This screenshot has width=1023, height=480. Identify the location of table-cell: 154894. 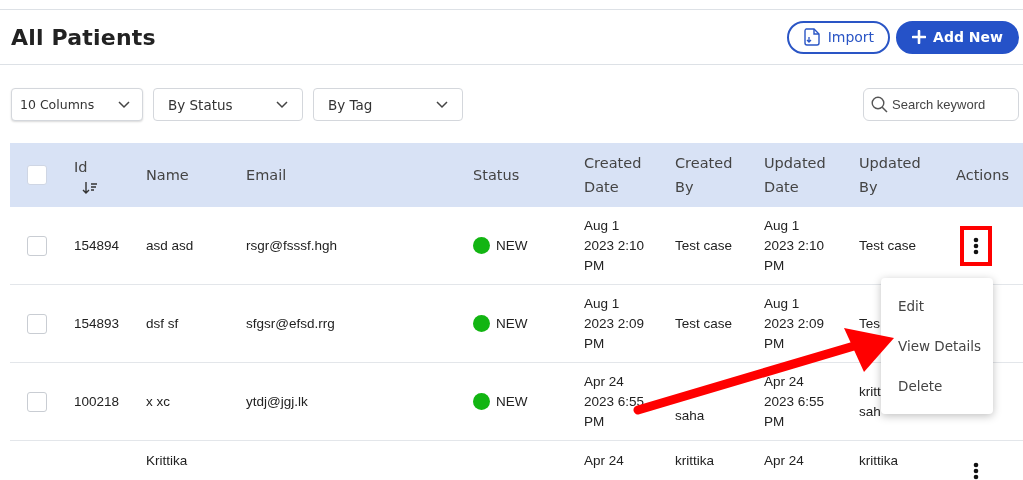
(97, 245).